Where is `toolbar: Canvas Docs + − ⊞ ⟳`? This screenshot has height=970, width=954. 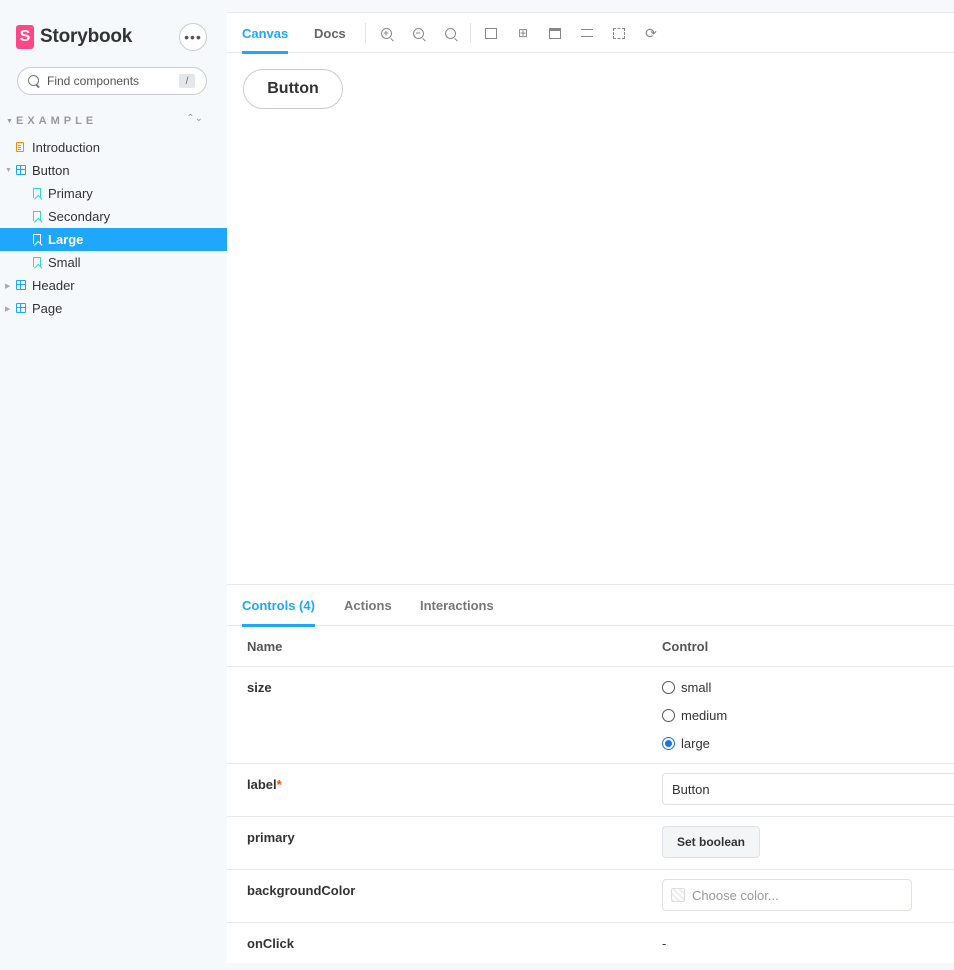 toolbar: Canvas Docs + − ⊞ ⟳ is located at coordinates (590, 33).